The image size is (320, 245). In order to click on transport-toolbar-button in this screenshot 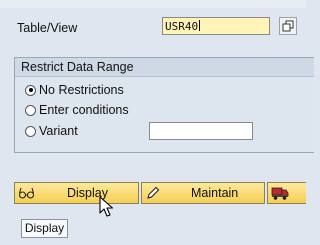, I will do `click(286, 193)`.